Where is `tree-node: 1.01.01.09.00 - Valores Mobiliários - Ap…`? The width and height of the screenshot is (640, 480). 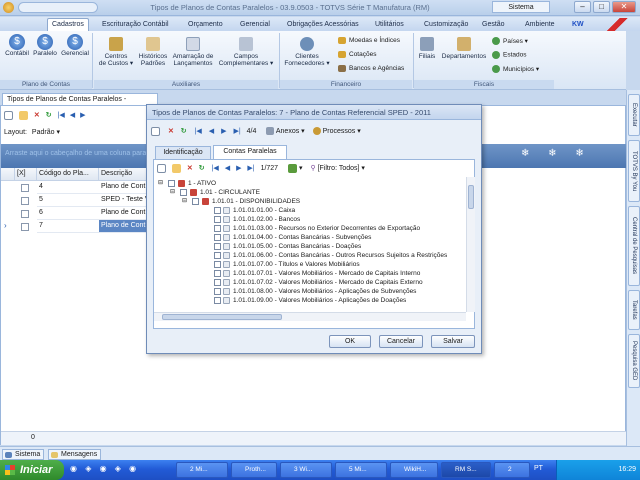 tree-node: 1.01.01.09.00 - Valores Mobiliários - Ap… is located at coordinates (339, 300).